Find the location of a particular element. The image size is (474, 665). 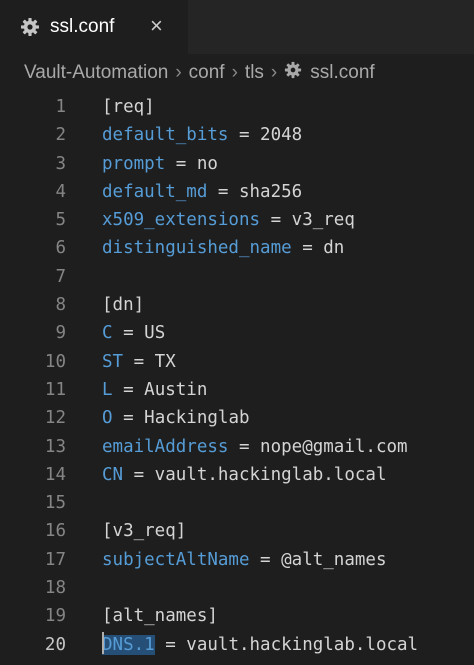

code-content: CN = vault.hackinglab.local is located at coordinates (244, 475).